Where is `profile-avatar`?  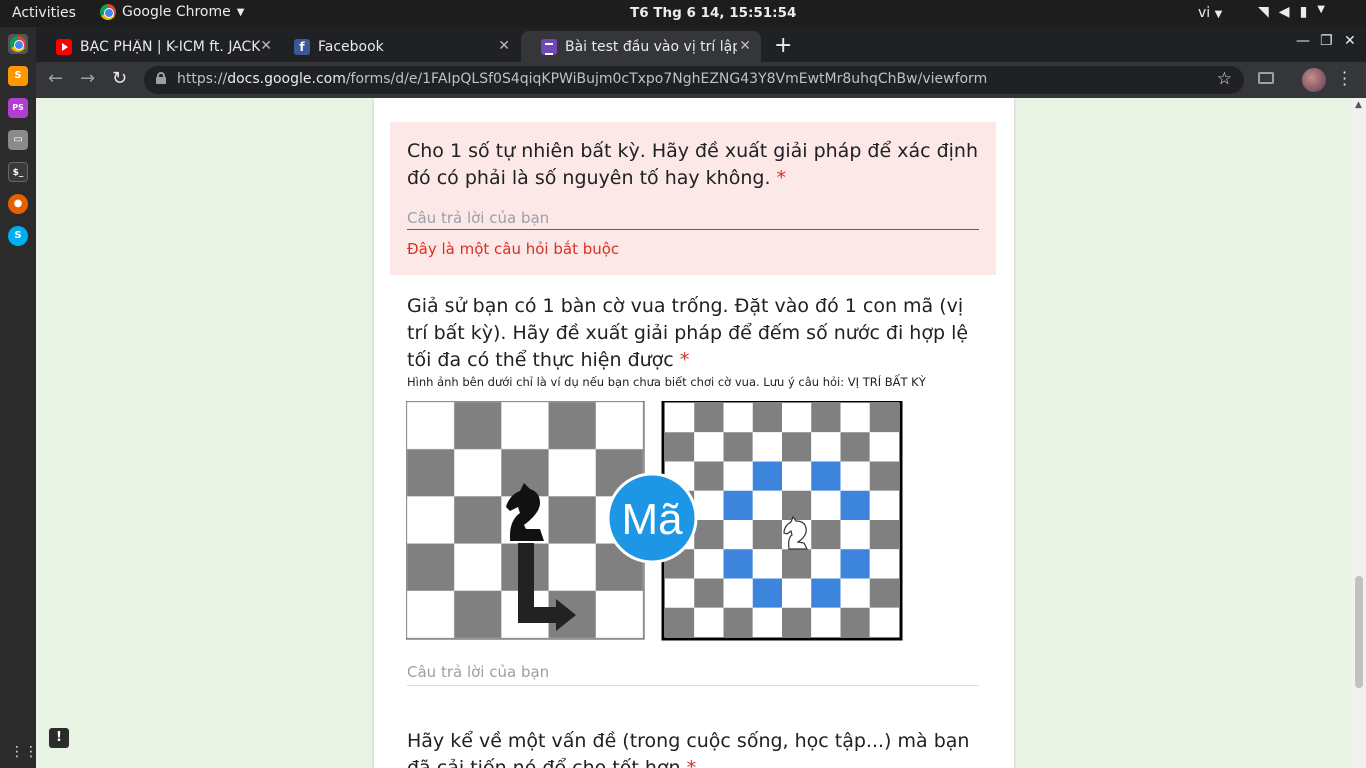 profile-avatar is located at coordinates (1314, 80).